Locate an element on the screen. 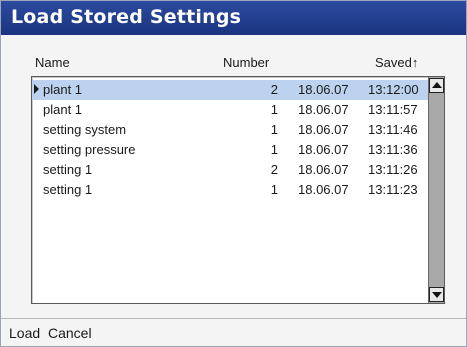 The height and width of the screenshot is (347, 467). column-headers: Name Number Saved↑ is located at coordinates (233, 55).